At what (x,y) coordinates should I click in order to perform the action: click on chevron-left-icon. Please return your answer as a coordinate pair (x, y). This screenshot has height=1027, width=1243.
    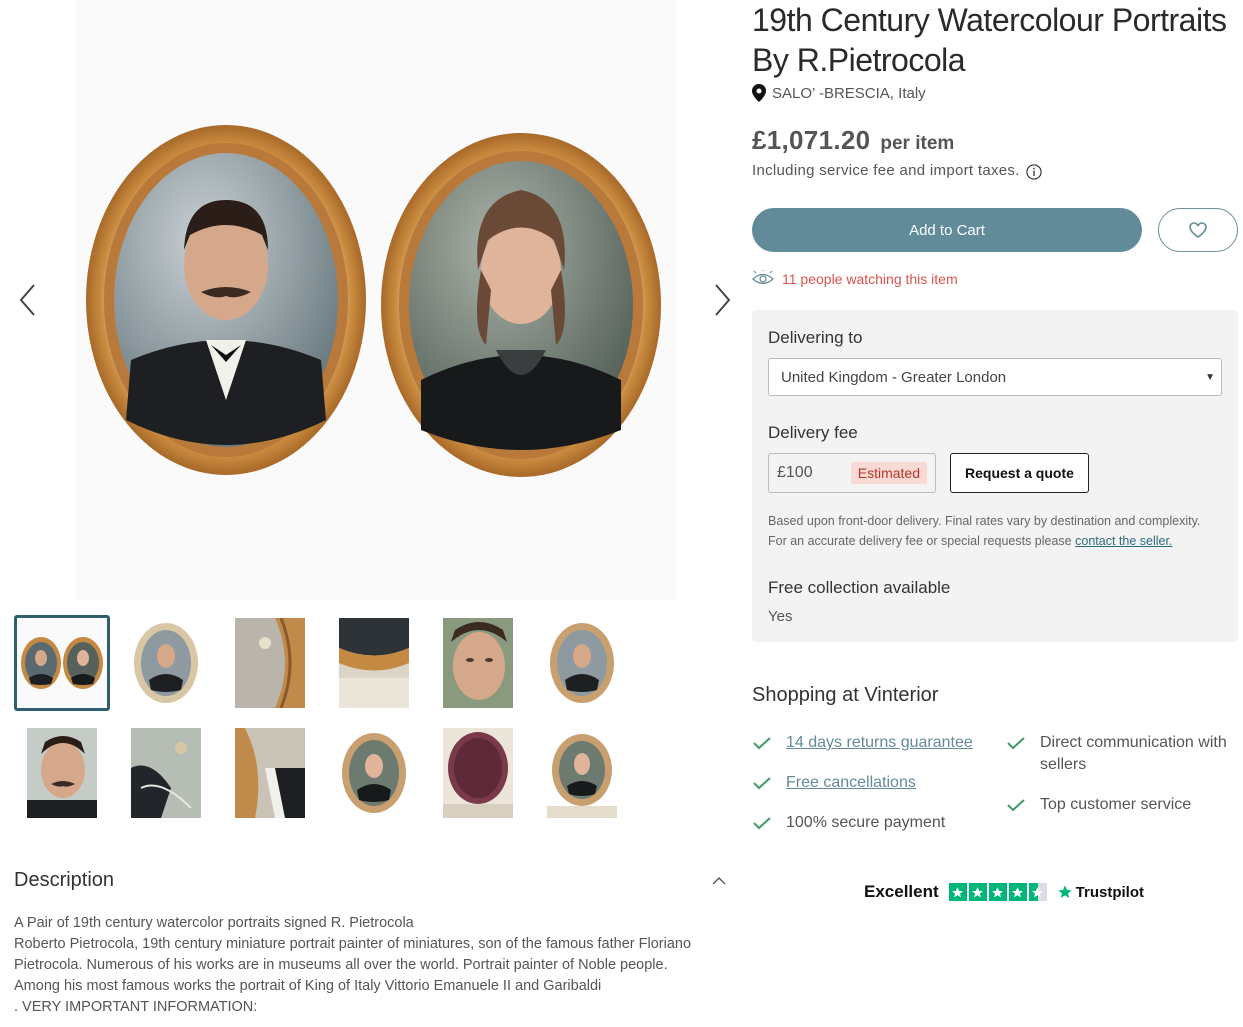
    Looking at the image, I should click on (27, 300).